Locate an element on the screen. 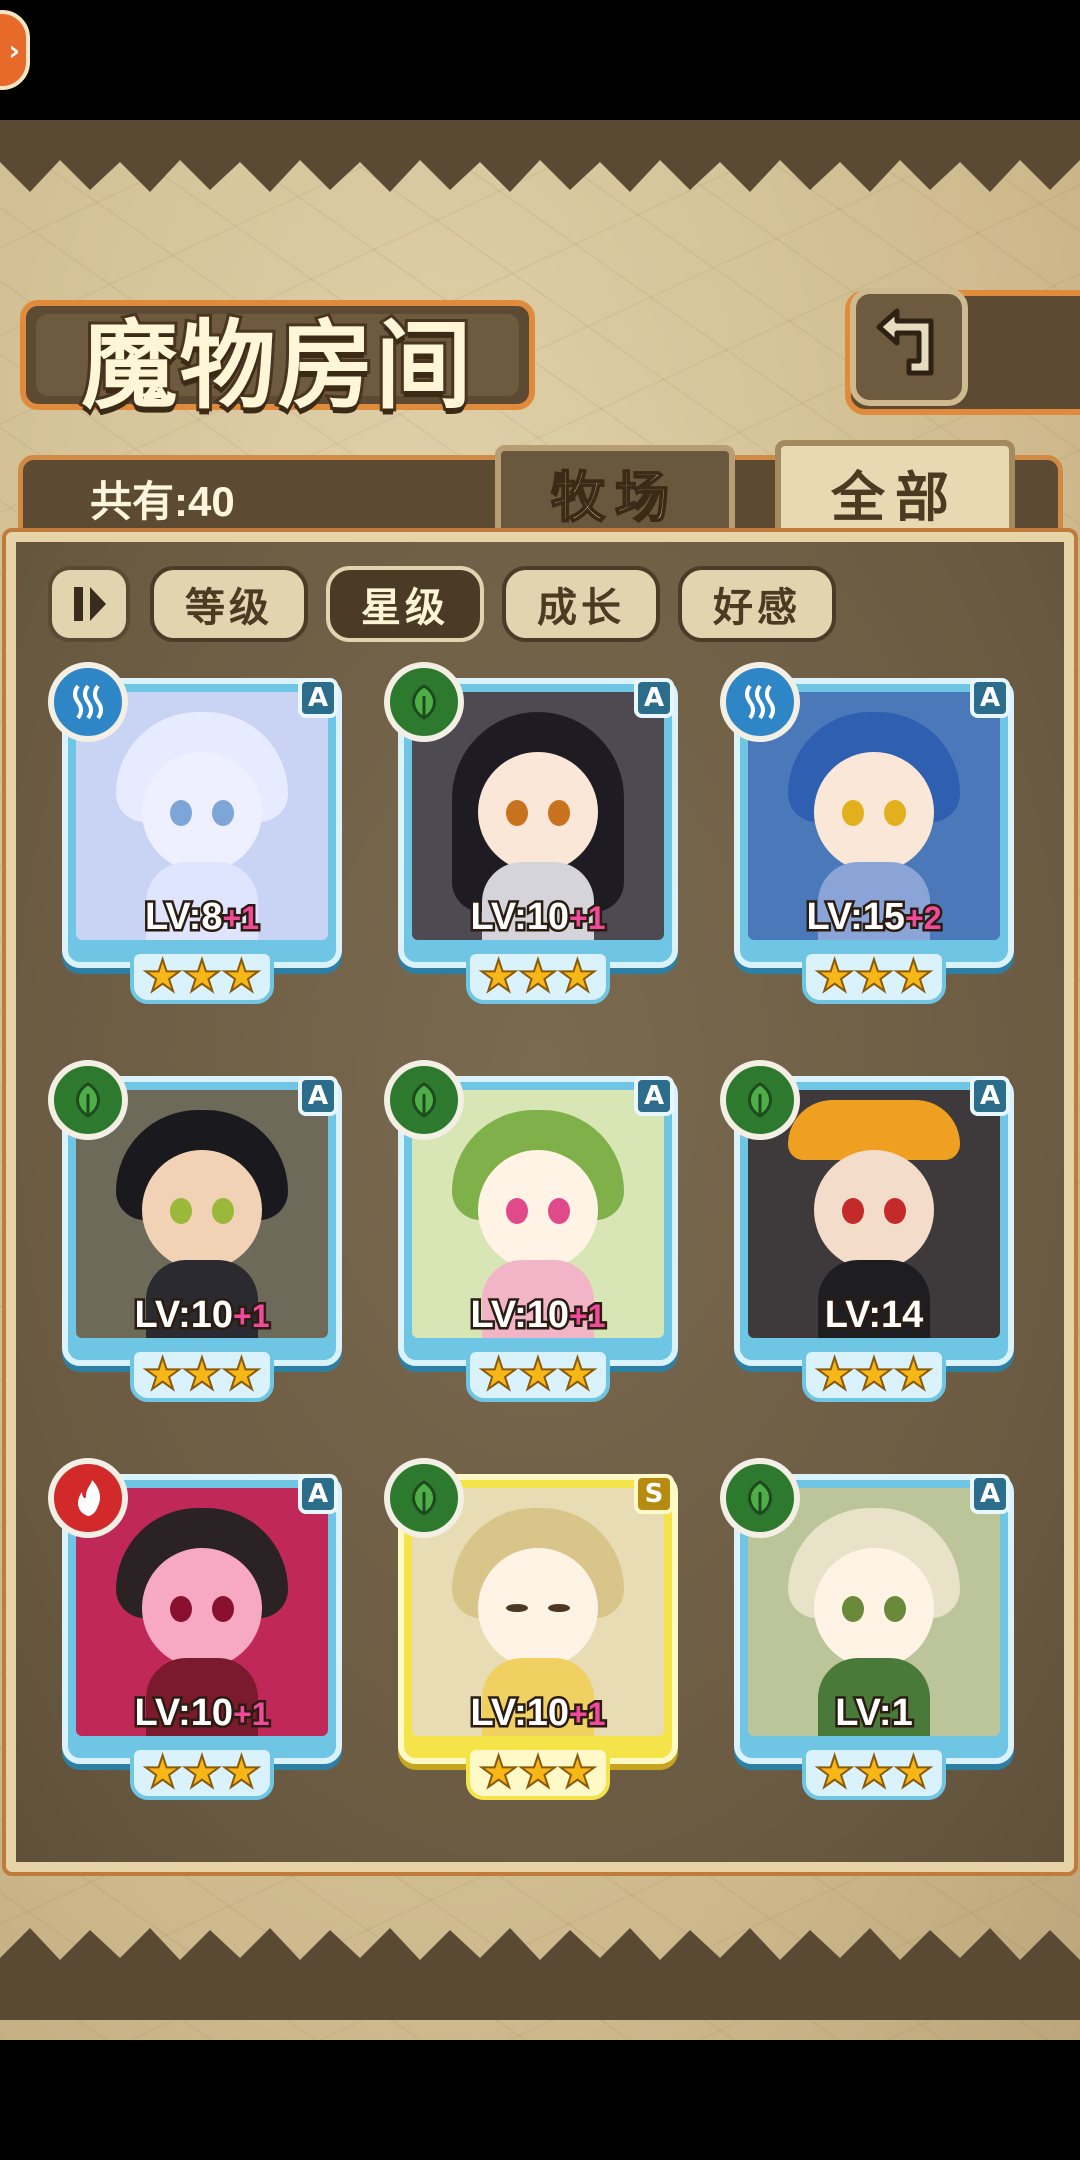 The width and height of the screenshot is (1080, 2160). level-label: LV:15+2 is located at coordinates (874, 917).